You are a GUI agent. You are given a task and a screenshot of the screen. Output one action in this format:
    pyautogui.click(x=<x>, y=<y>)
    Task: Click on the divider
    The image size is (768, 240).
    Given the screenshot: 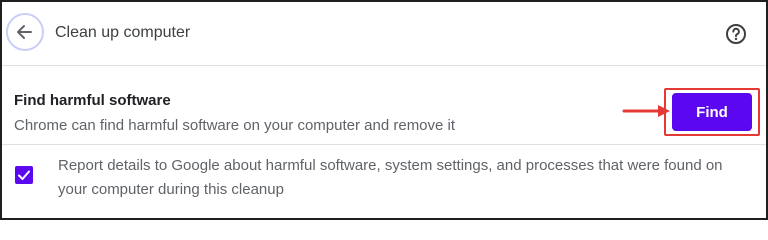 What is the action you would take?
    pyautogui.click(x=384, y=144)
    